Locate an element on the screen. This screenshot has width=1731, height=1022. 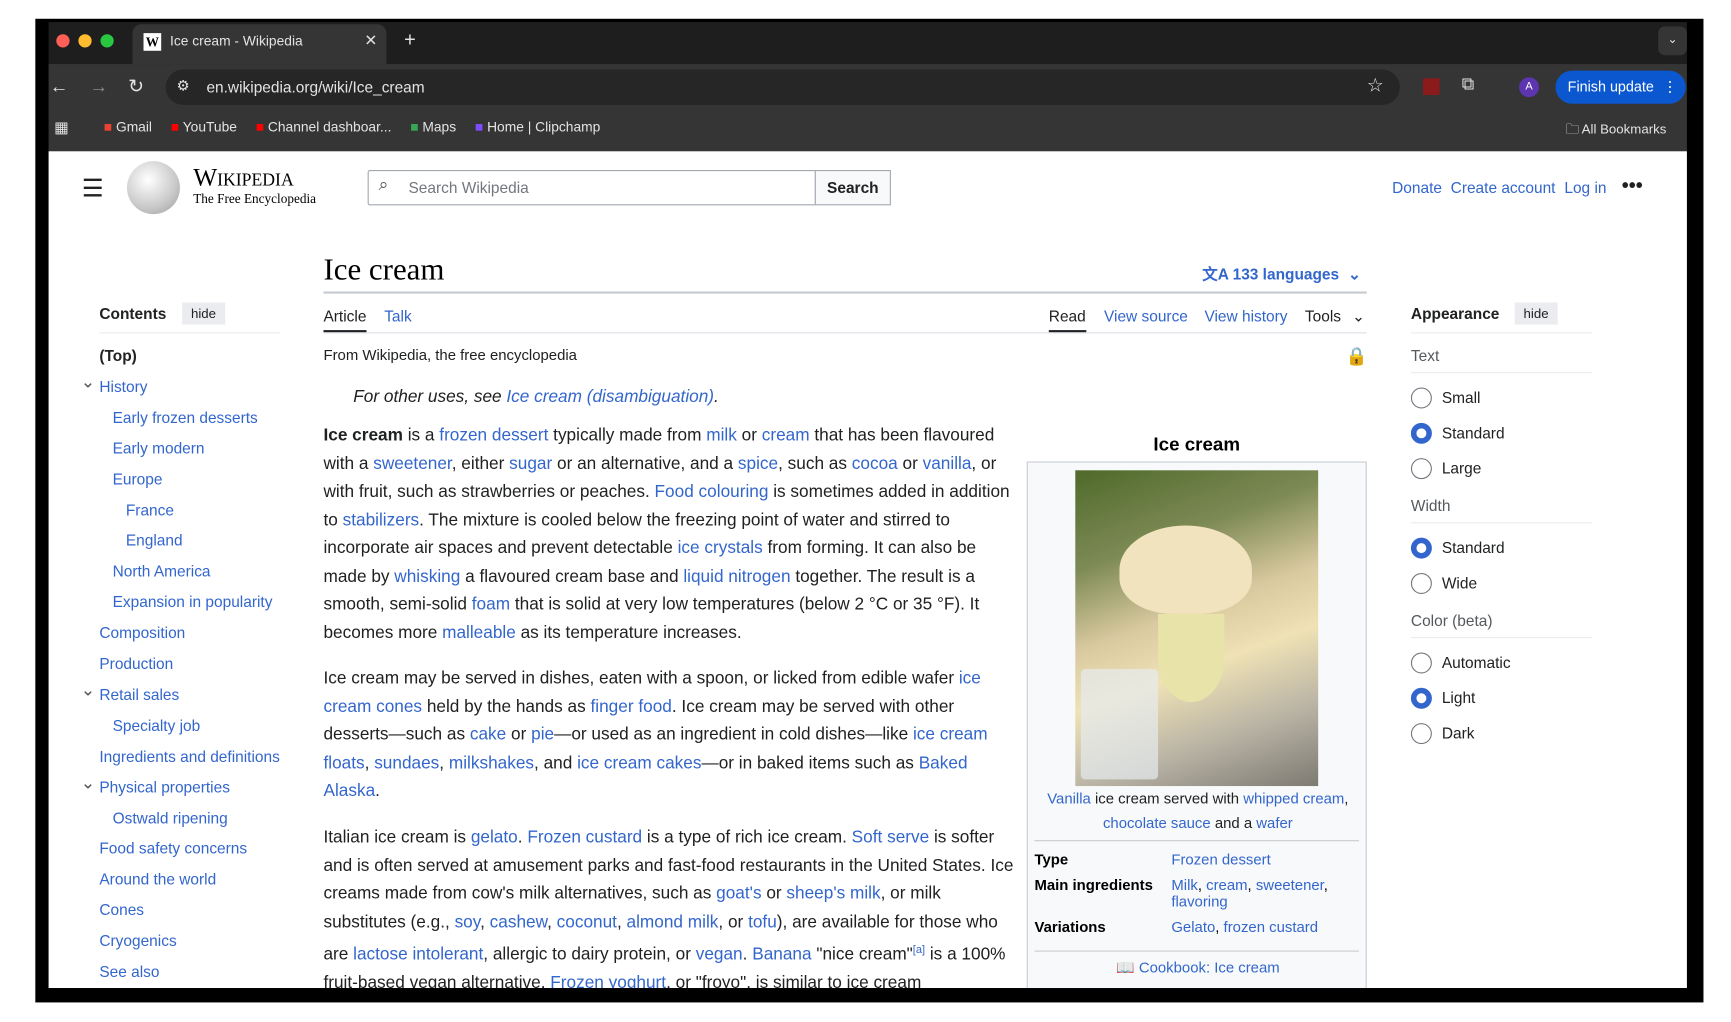
toc-item-expansion-in-popularity: Expansion in popularity is located at coordinates (193, 602).